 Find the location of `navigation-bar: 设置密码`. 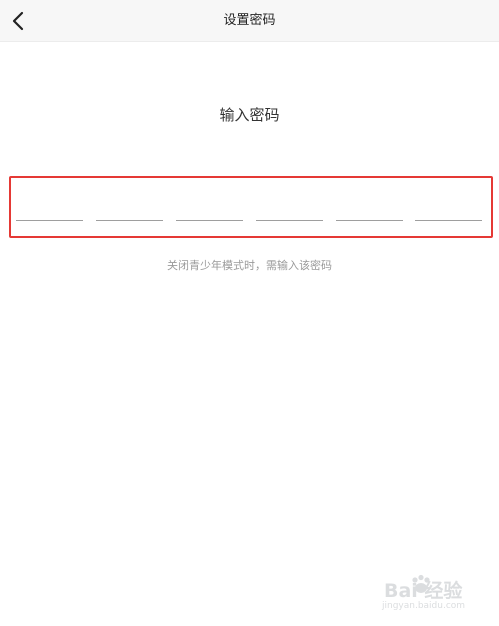

navigation-bar: 设置密码 is located at coordinates (249, 21).